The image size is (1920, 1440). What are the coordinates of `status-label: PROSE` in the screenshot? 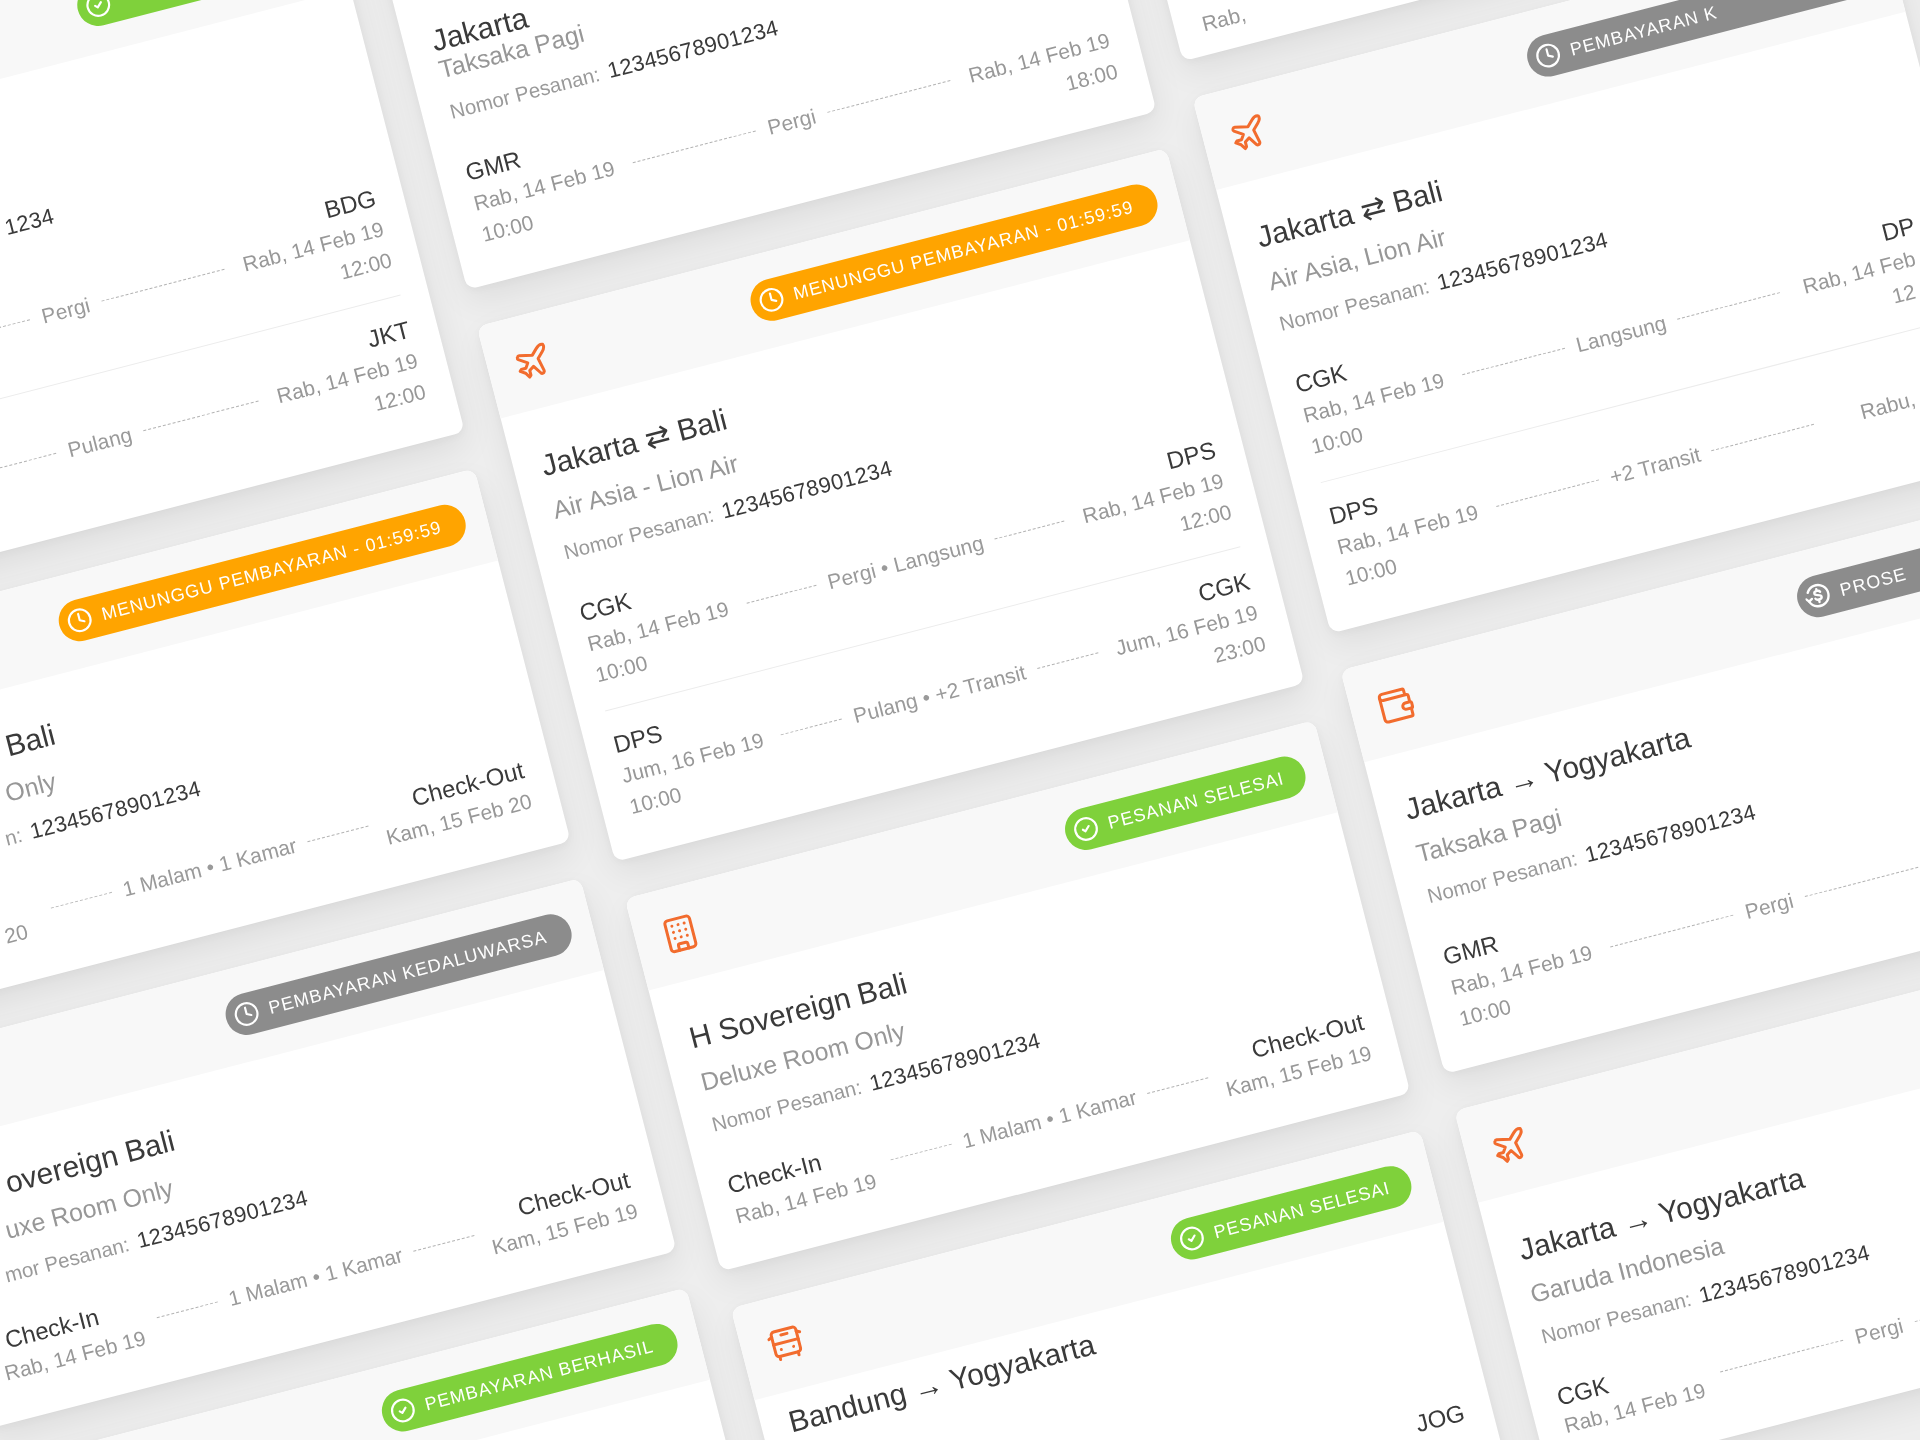 It's located at (1873, 581).